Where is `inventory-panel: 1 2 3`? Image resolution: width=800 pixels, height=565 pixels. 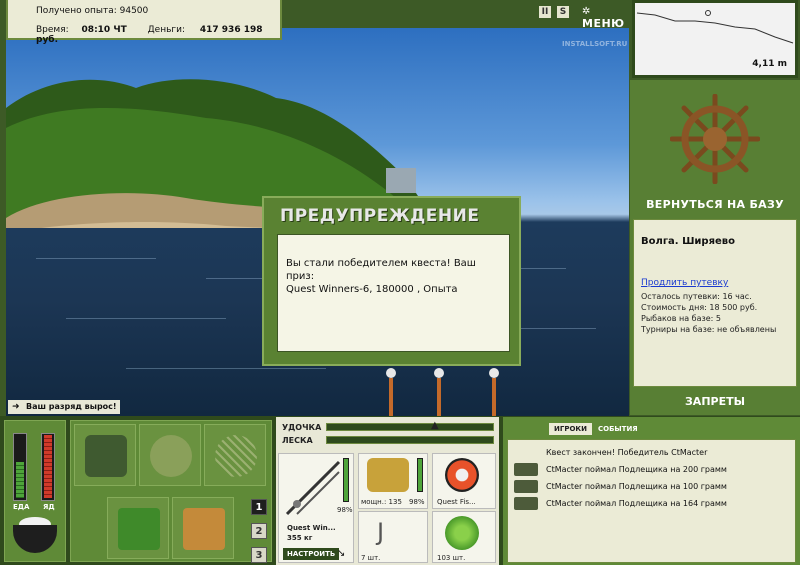
inventory-panel: 1 2 3 is located at coordinates (171, 491).